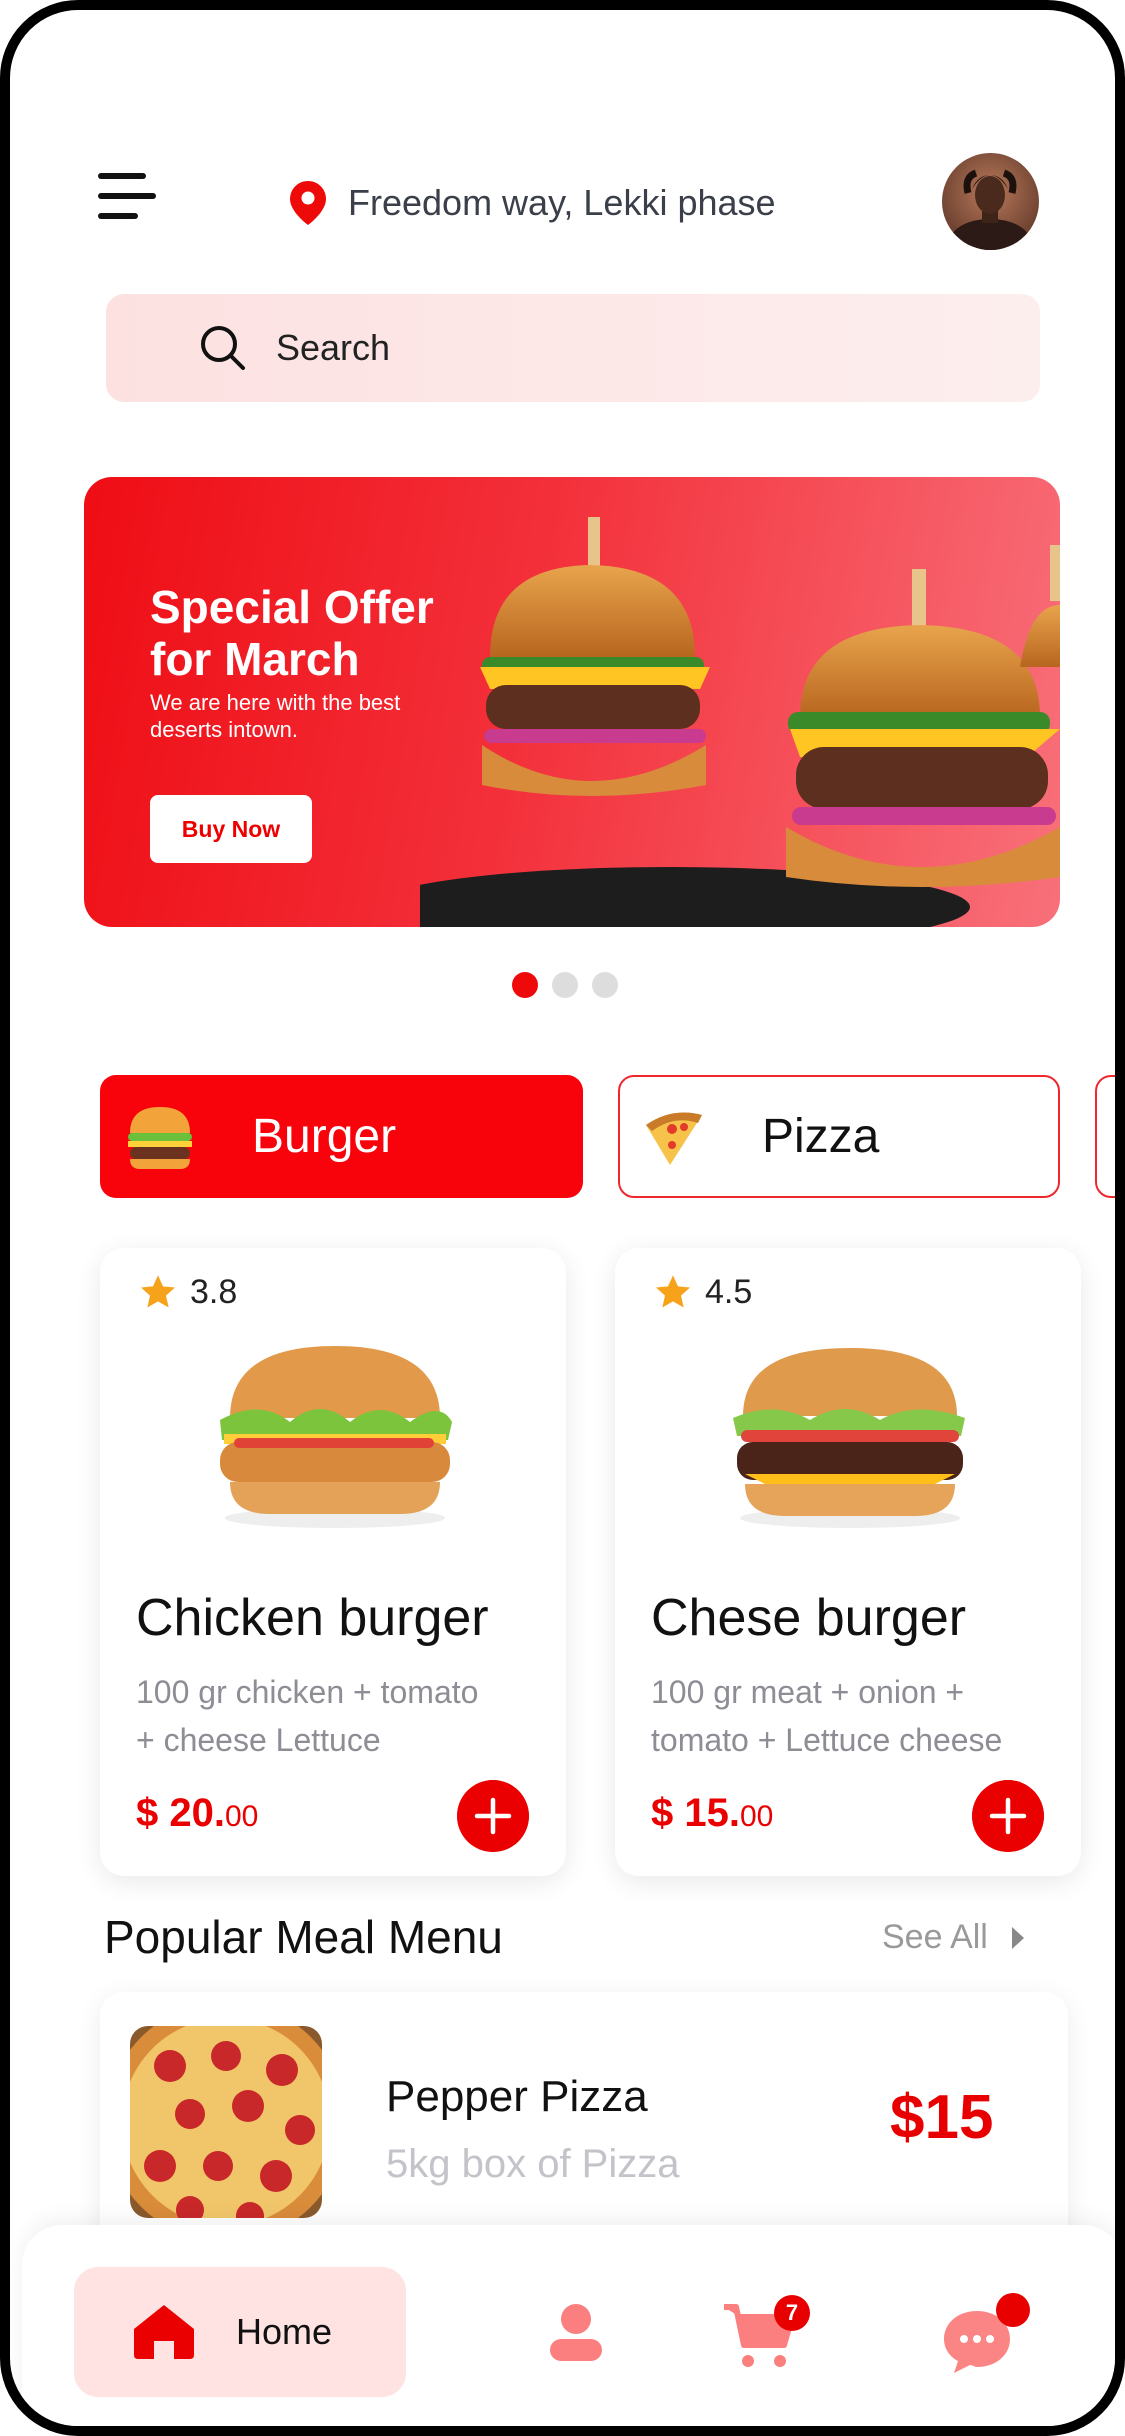 This screenshot has height=2436, width=1125. What do you see at coordinates (231, 829) in the screenshot?
I see `buy-now-button: Buy Now` at bounding box center [231, 829].